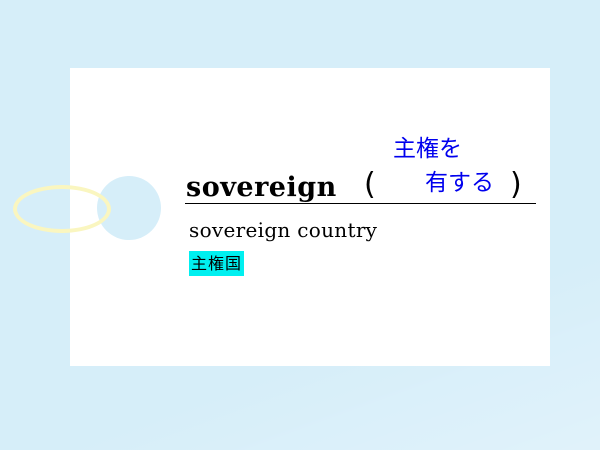  Describe the element at coordinates (427, 149) in the screenshot. I see `meaning-line-1: 主権を` at that location.